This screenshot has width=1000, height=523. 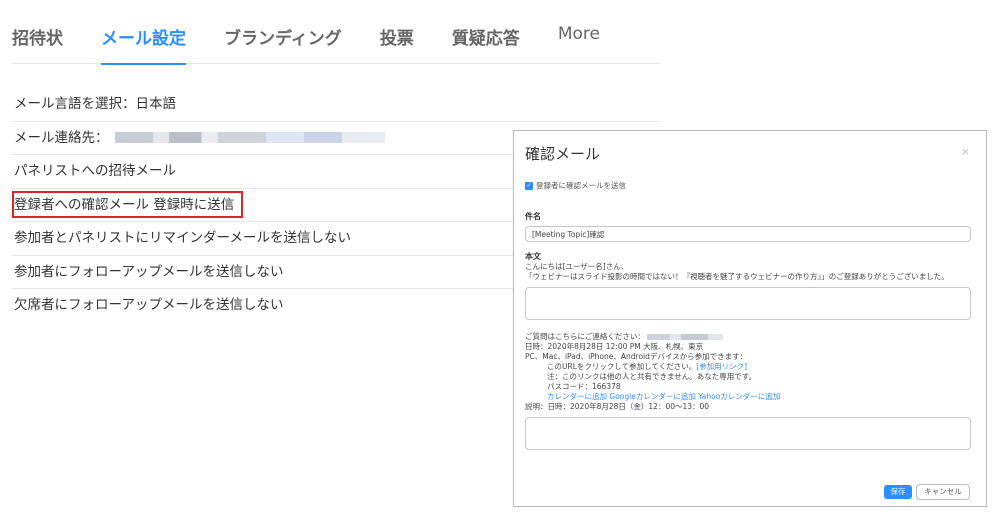 I want to click on body-label: 本文, so click(x=533, y=256).